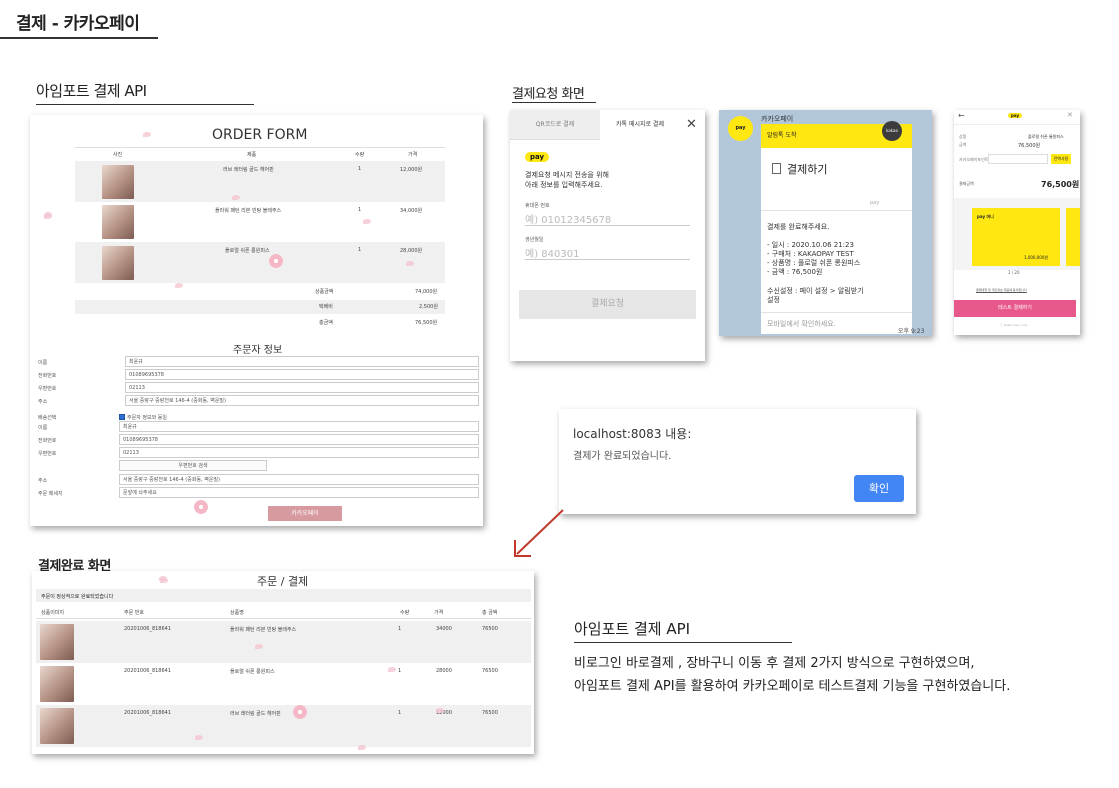 The image size is (1119, 788). Describe the element at coordinates (961, 115) in the screenshot. I see `back-icon: ←` at that location.